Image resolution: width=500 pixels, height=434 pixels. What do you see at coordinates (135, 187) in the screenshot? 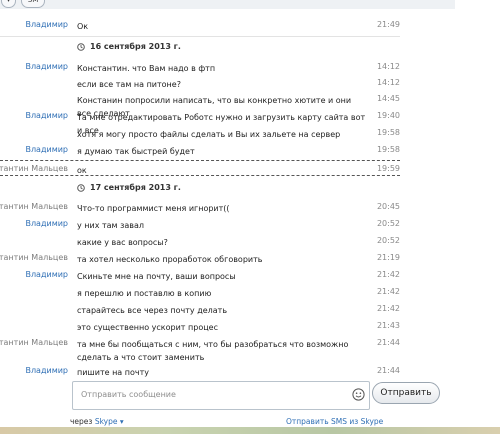
I see `date-text: 17 сентября 2013 г.` at bounding box center [135, 187].